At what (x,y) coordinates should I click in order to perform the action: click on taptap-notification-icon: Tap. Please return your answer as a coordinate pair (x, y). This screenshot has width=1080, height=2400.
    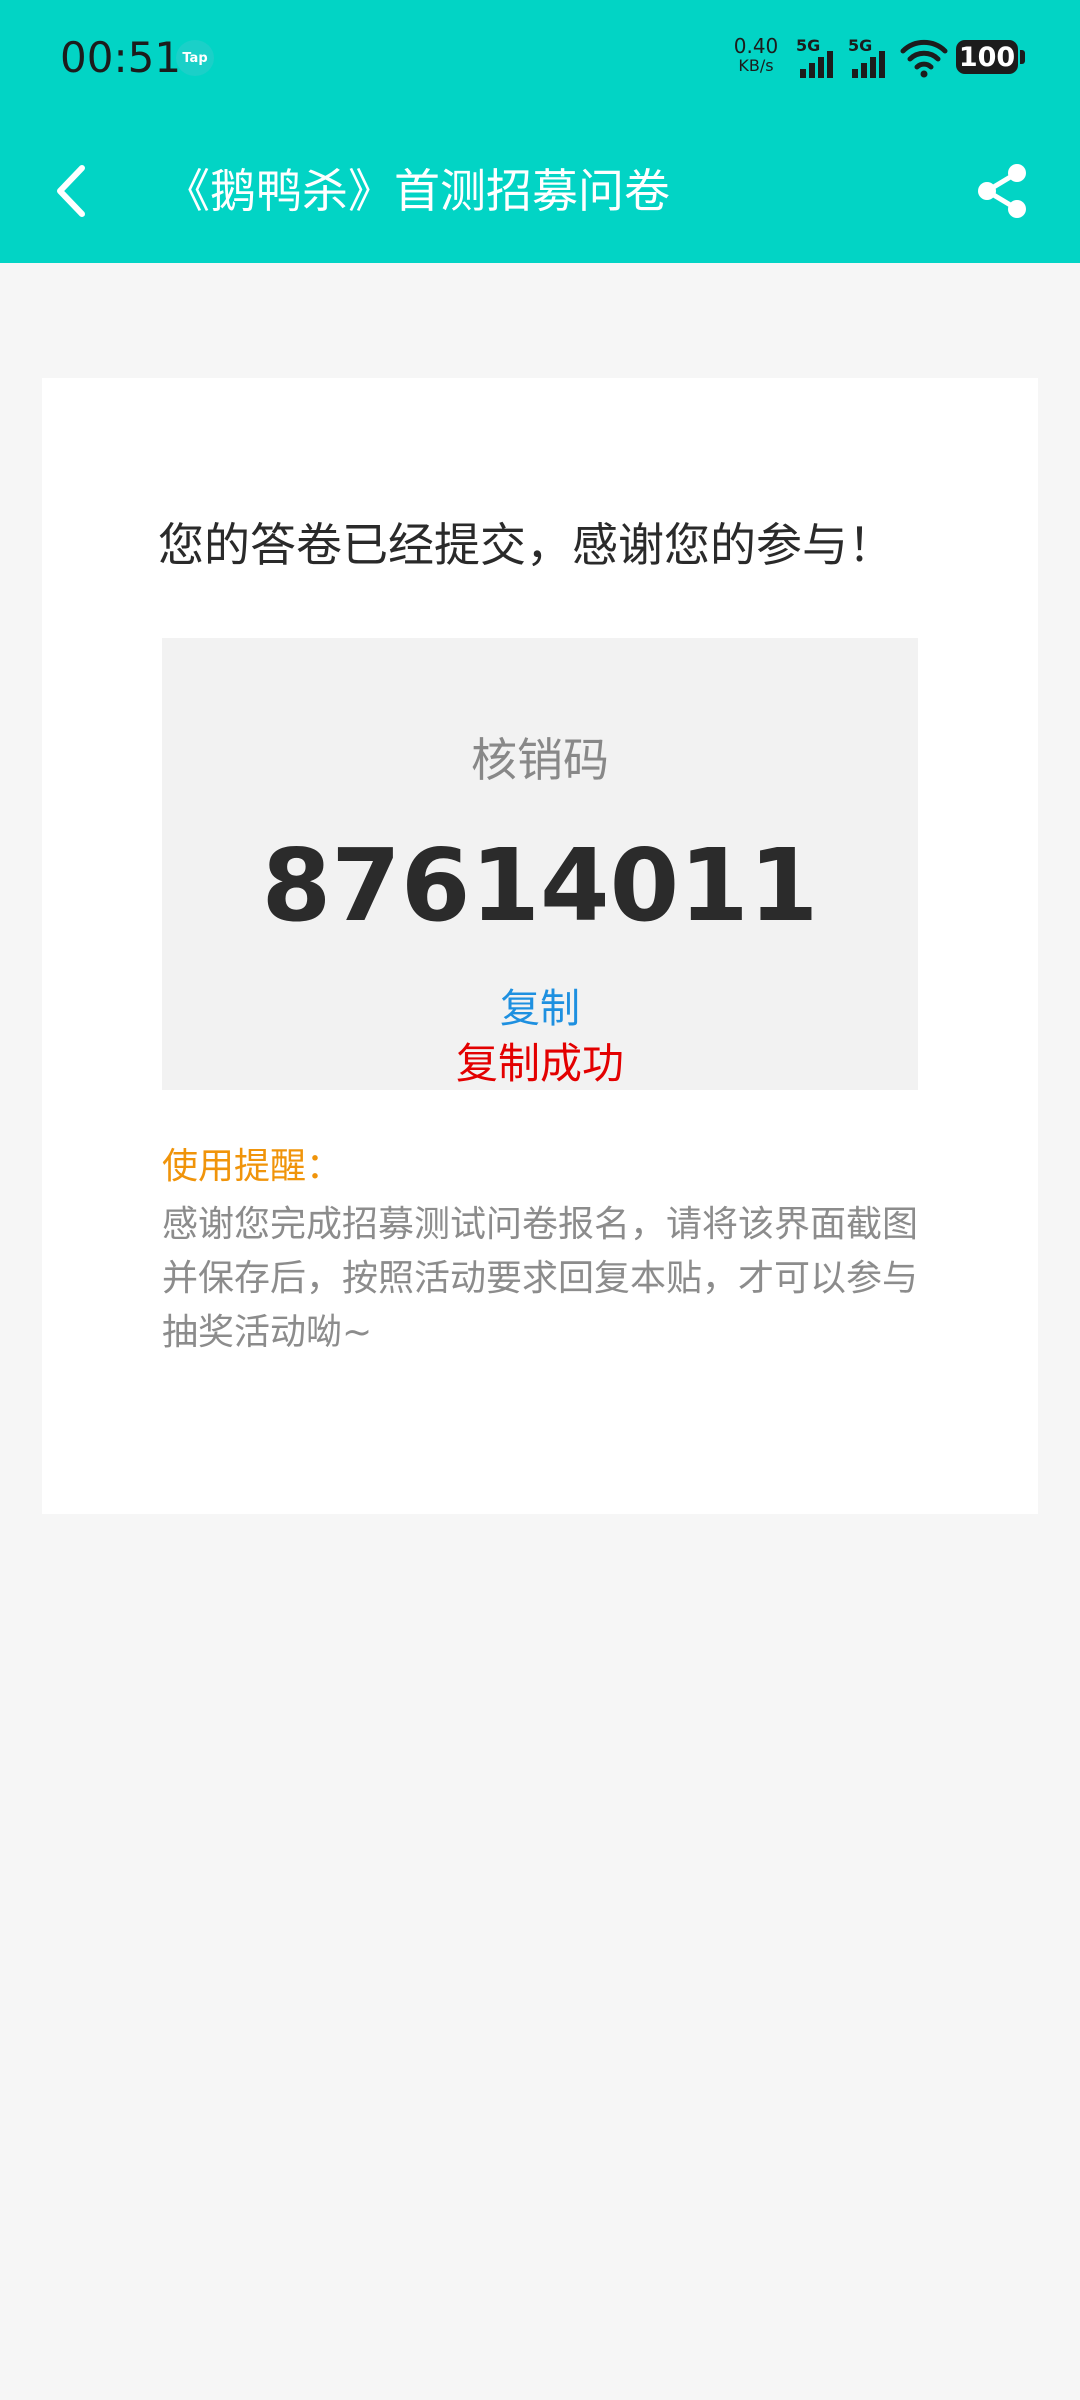
    Looking at the image, I should click on (195, 58).